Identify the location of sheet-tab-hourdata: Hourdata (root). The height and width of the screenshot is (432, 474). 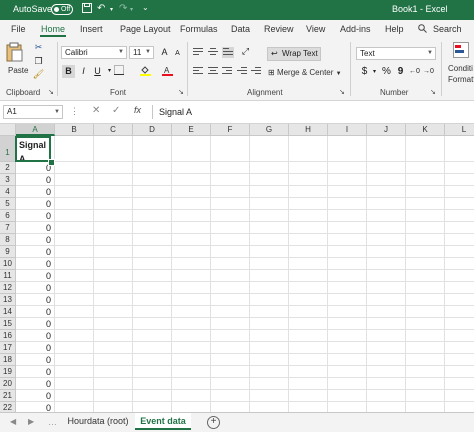
(98, 421).